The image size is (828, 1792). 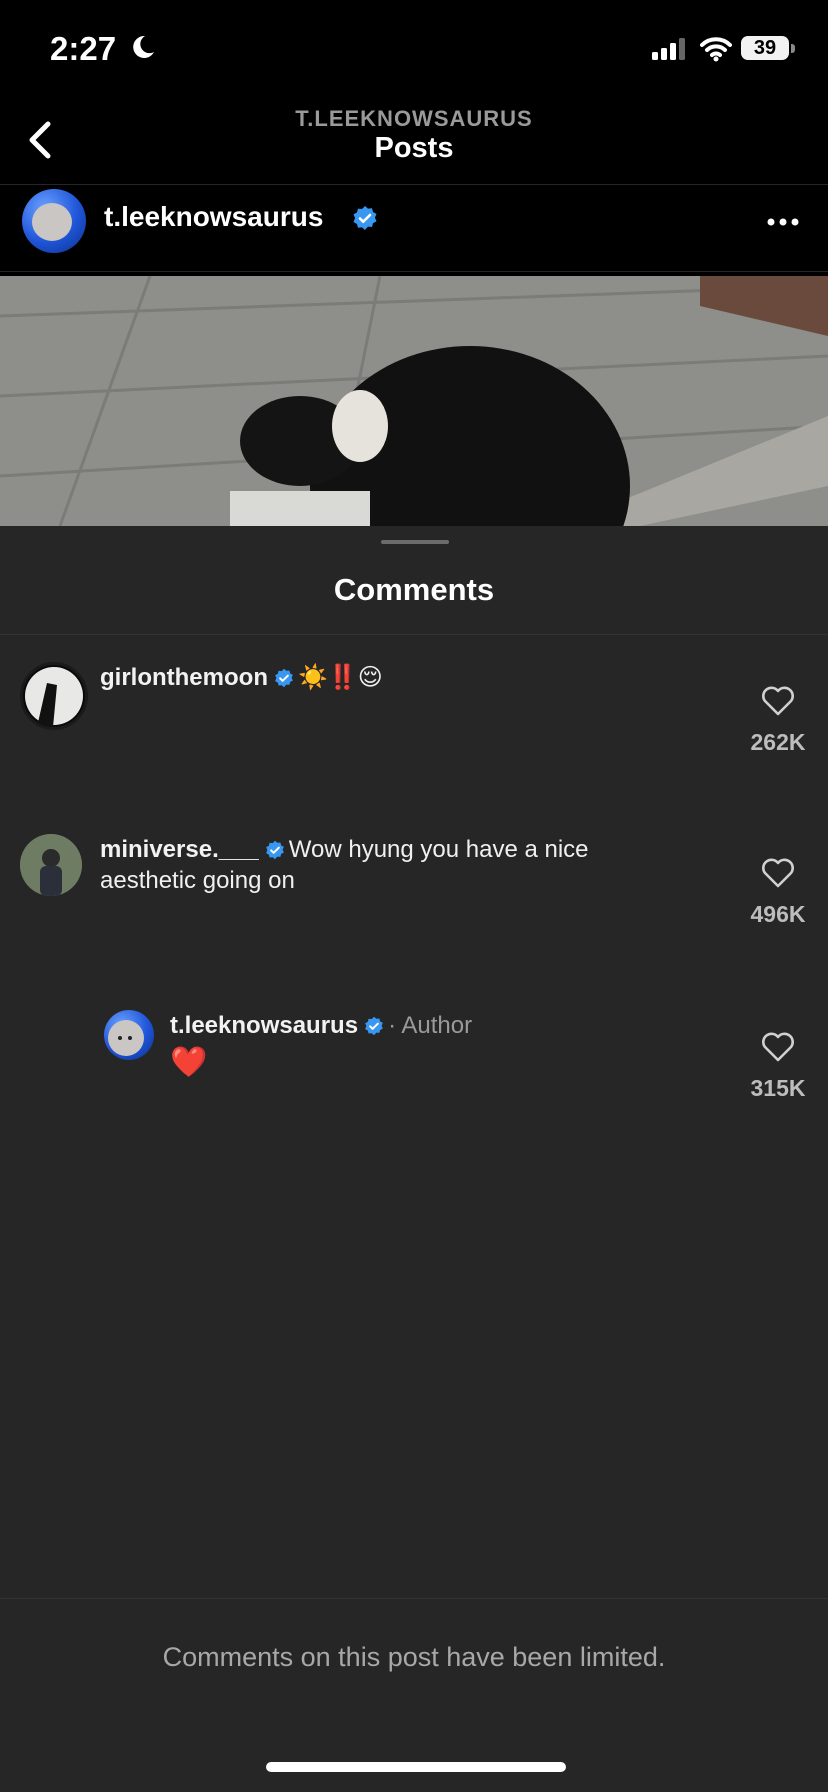 I want to click on like-control: 262K, so click(x=778, y=721).